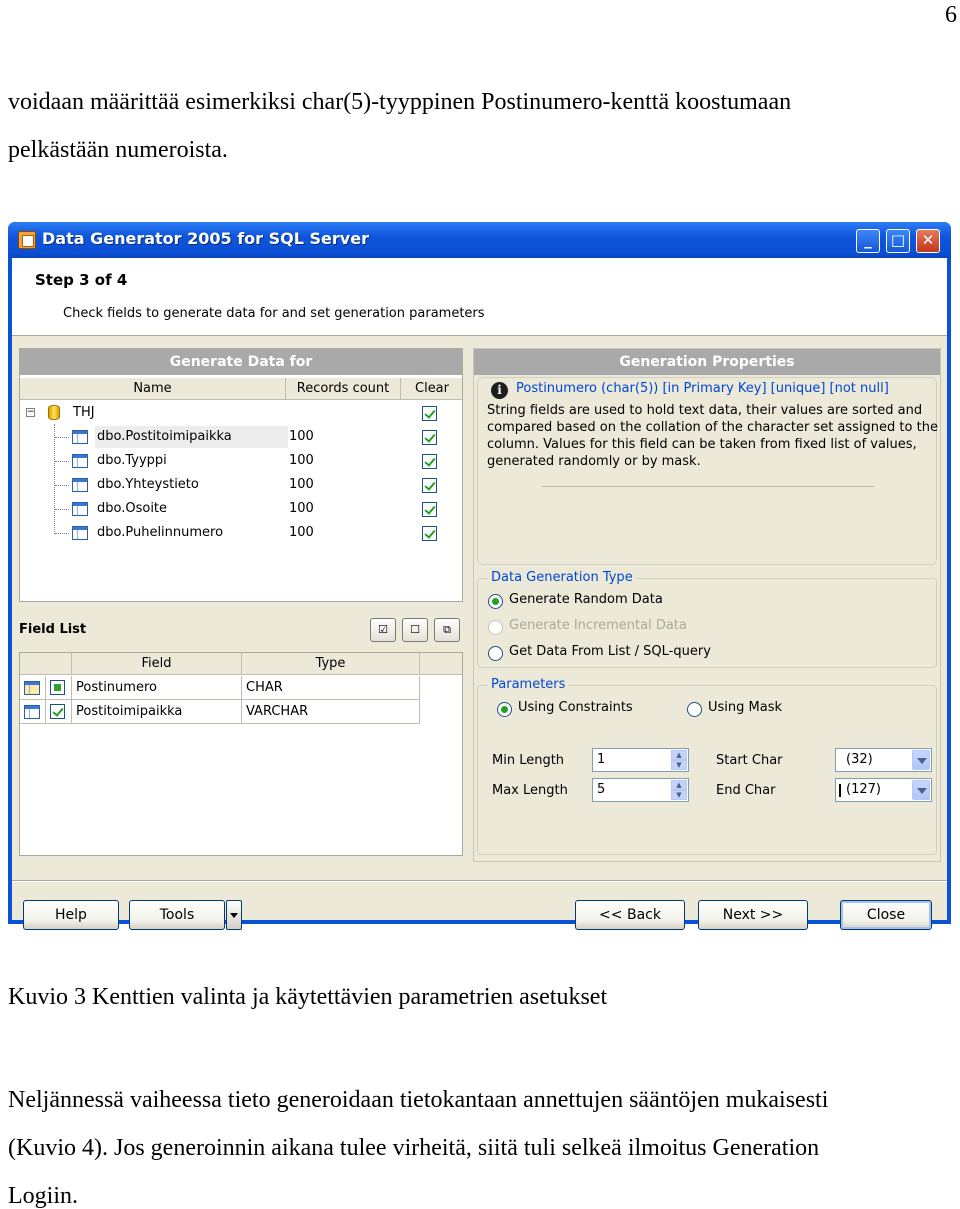  What do you see at coordinates (594, 461) in the screenshot?
I see `description-line: generated randomly or by mask.` at bounding box center [594, 461].